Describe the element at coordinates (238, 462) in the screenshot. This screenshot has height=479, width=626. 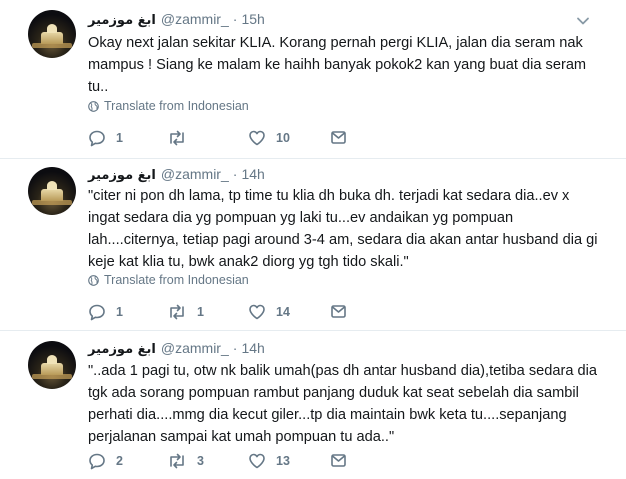
I see `tweet-actions: 2 3 13` at that location.